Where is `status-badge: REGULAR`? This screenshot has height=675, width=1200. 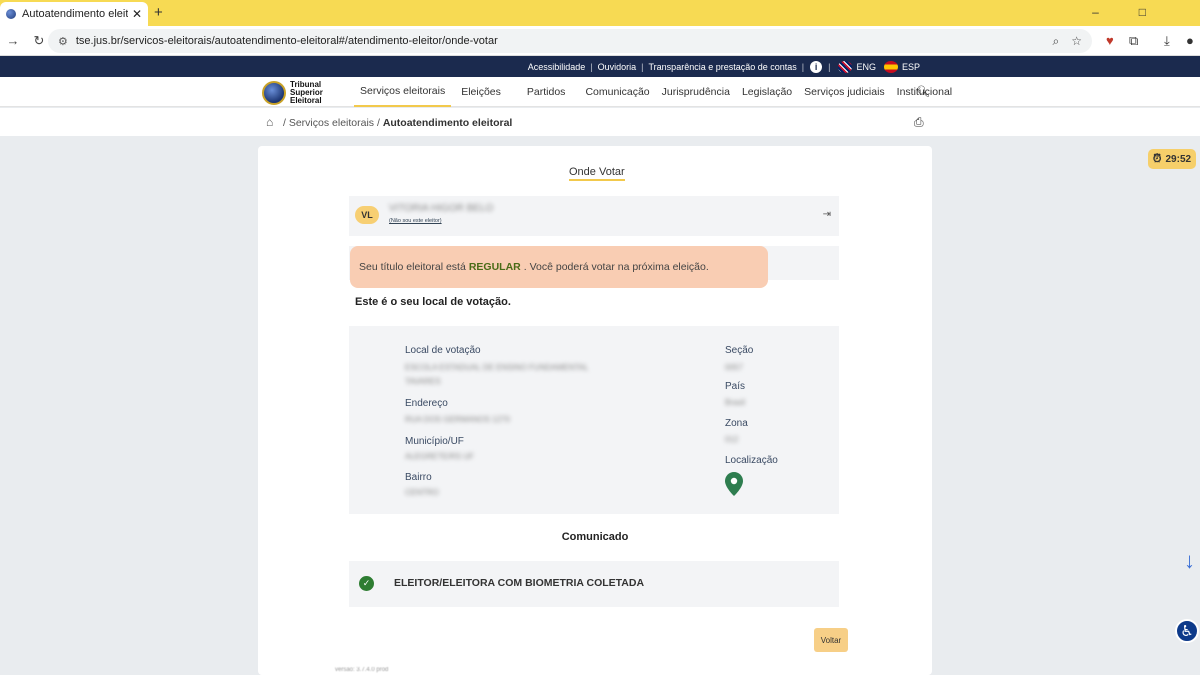
status-badge: REGULAR is located at coordinates (494, 267).